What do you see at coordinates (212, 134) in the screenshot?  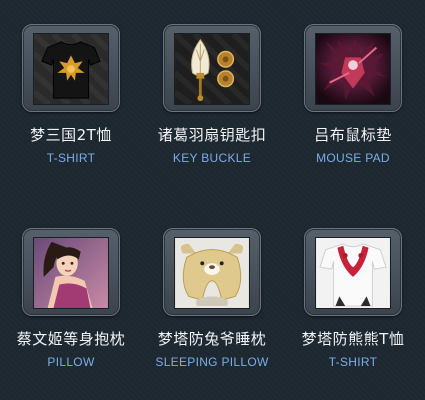 I see `product-title: 诸葛羽扇钥匙扣` at bounding box center [212, 134].